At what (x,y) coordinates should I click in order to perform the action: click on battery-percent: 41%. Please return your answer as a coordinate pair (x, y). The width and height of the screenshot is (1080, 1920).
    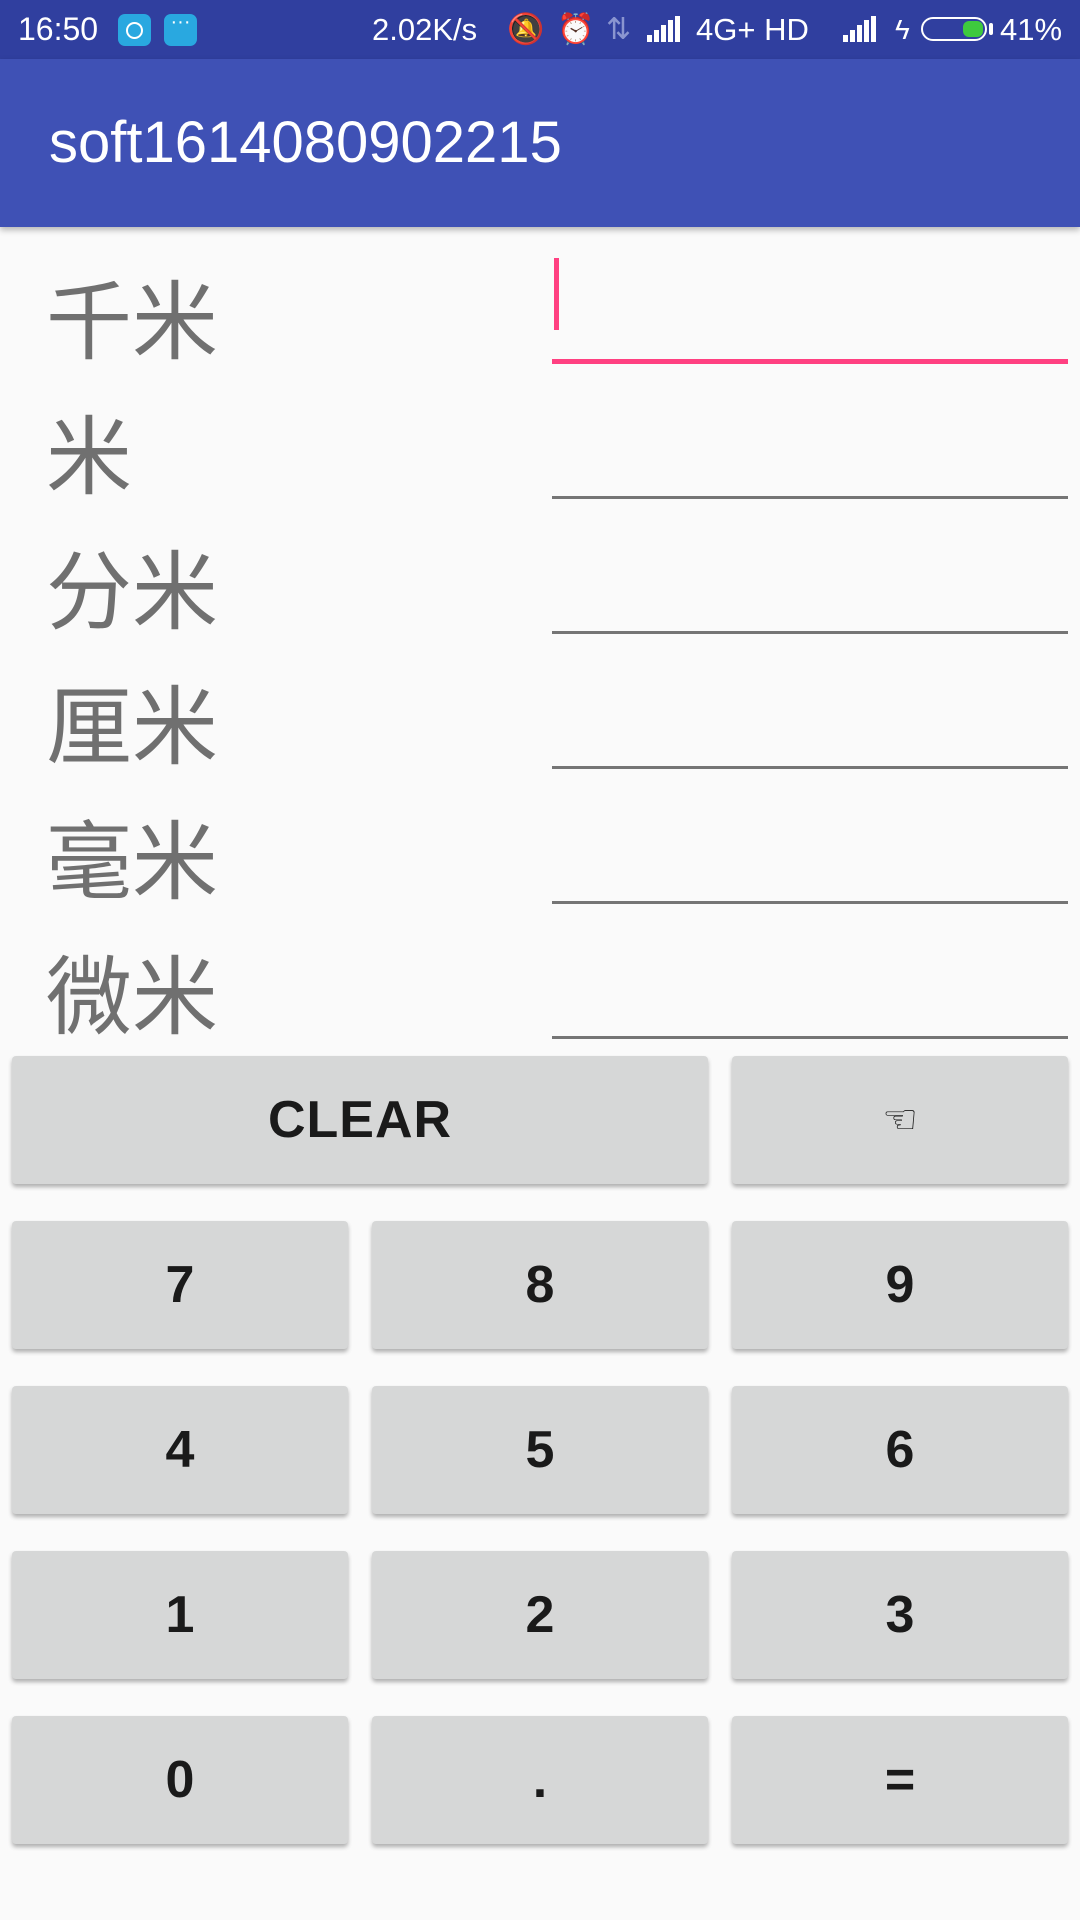
    Looking at the image, I should click on (1031, 29).